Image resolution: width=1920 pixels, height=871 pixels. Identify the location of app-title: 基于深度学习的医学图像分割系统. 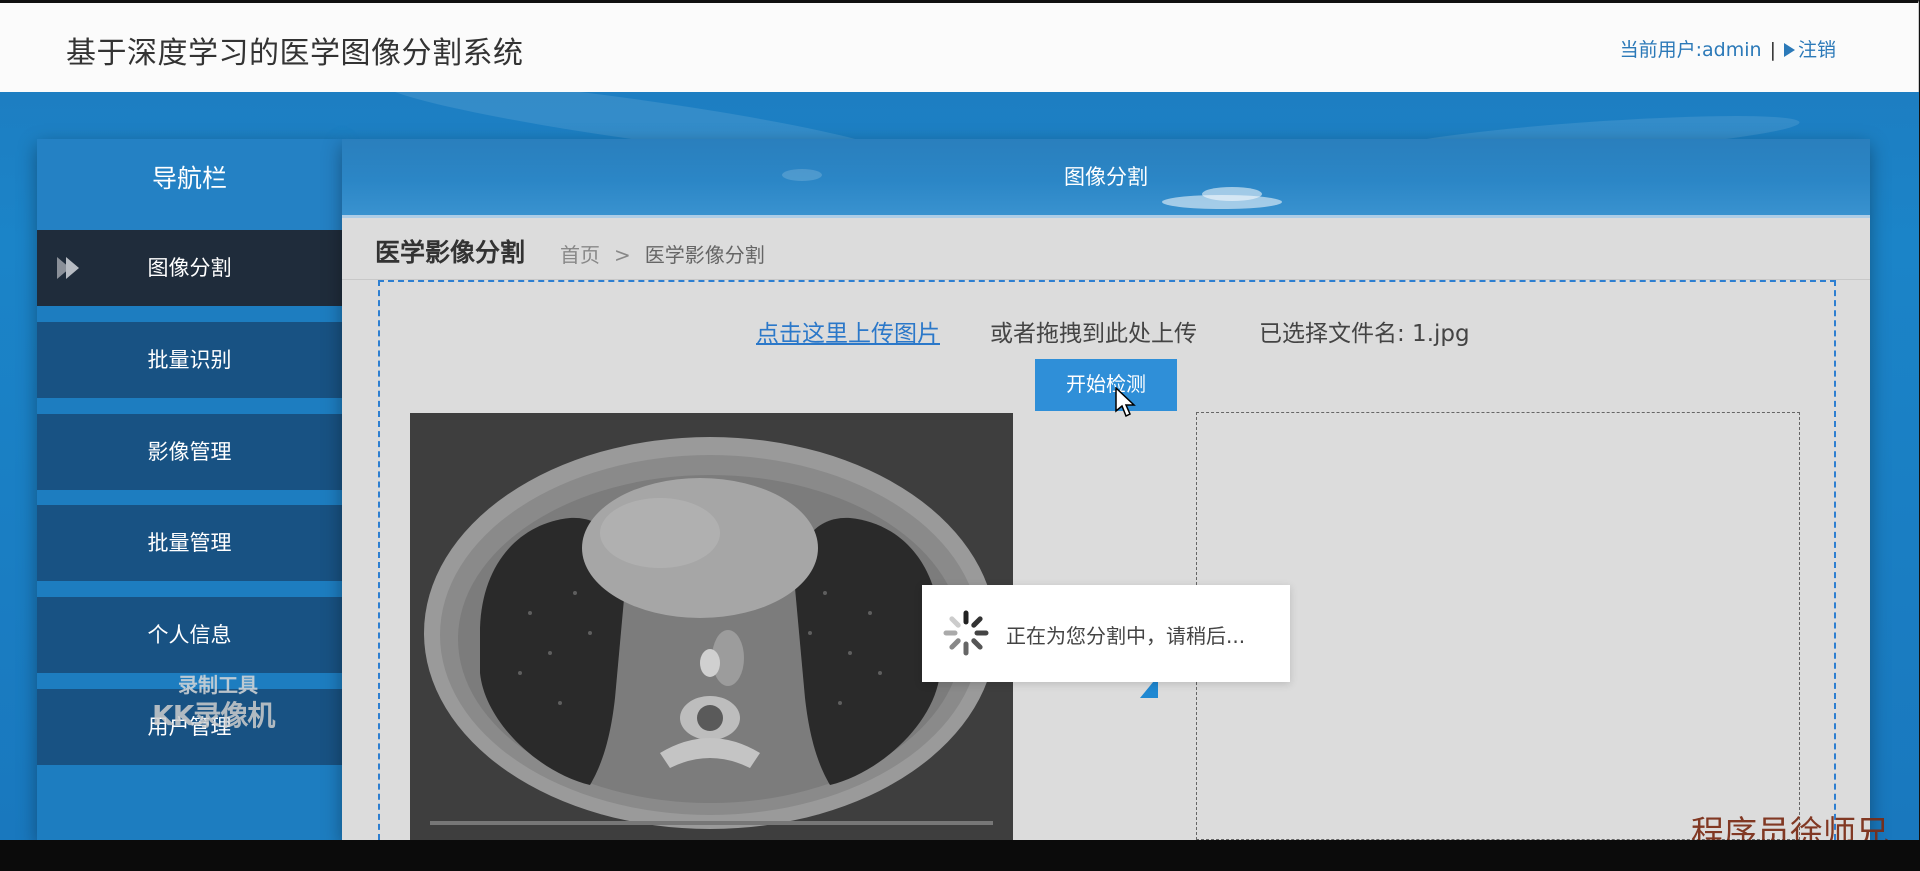
(295, 53).